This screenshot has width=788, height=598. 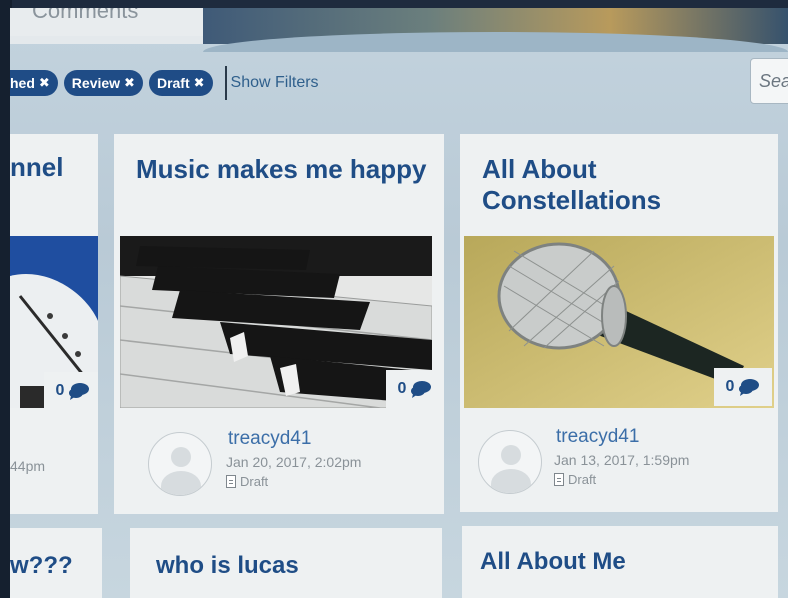 I want to click on post-card: All About Me, so click(x=620, y=562).